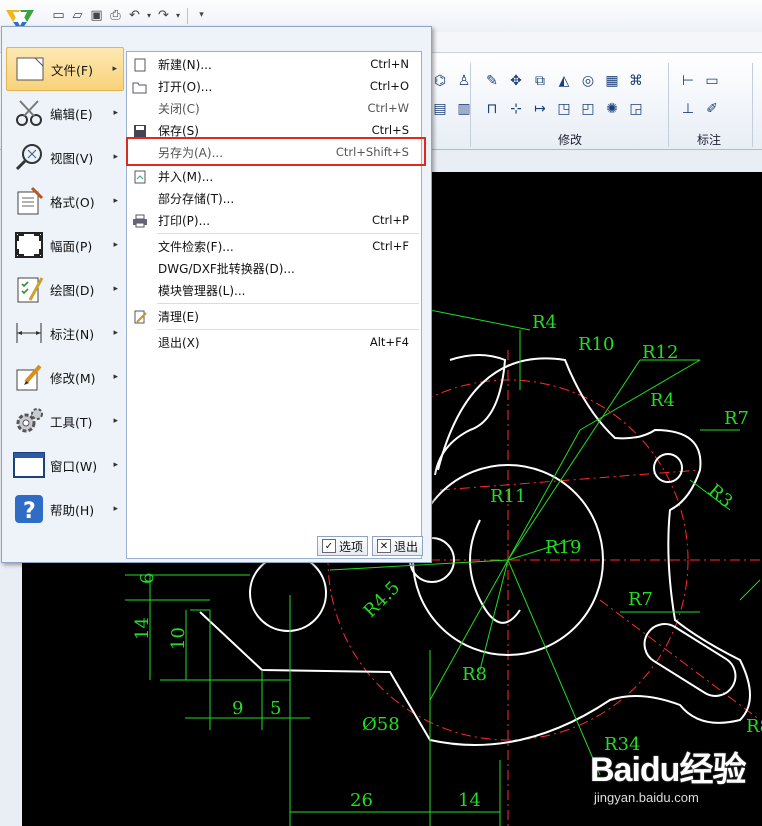 The image size is (762, 826). I want to click on dim-text: 14, so click(469, 800).